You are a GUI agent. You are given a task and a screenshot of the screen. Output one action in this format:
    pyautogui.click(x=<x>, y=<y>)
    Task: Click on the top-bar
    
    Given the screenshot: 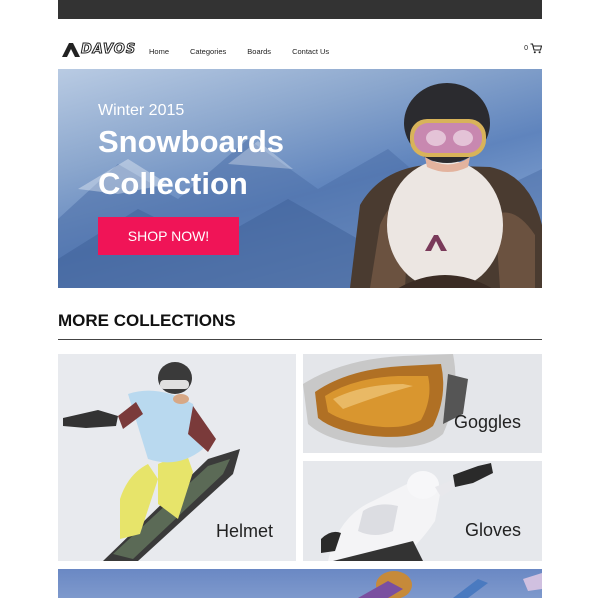 What is the action you would take?
    pyautogui.click(x=300, y=9)
    